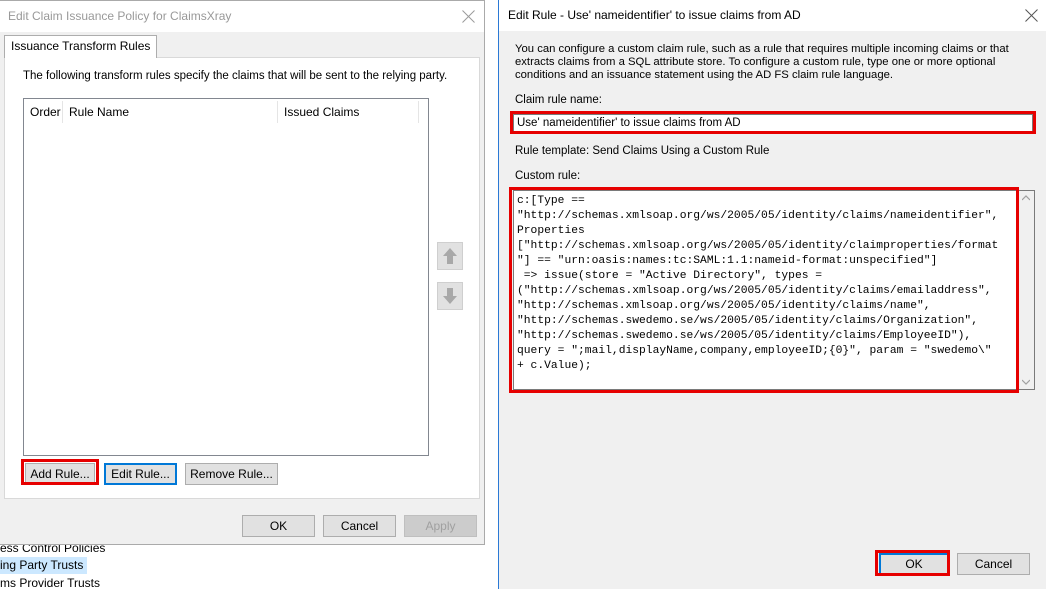 The height and width of the screenshot is (592, 1046). Describe the element at coordinates (548, 176) in the screenshot. I see `custom-rule-label: Custom rule:` at that location.